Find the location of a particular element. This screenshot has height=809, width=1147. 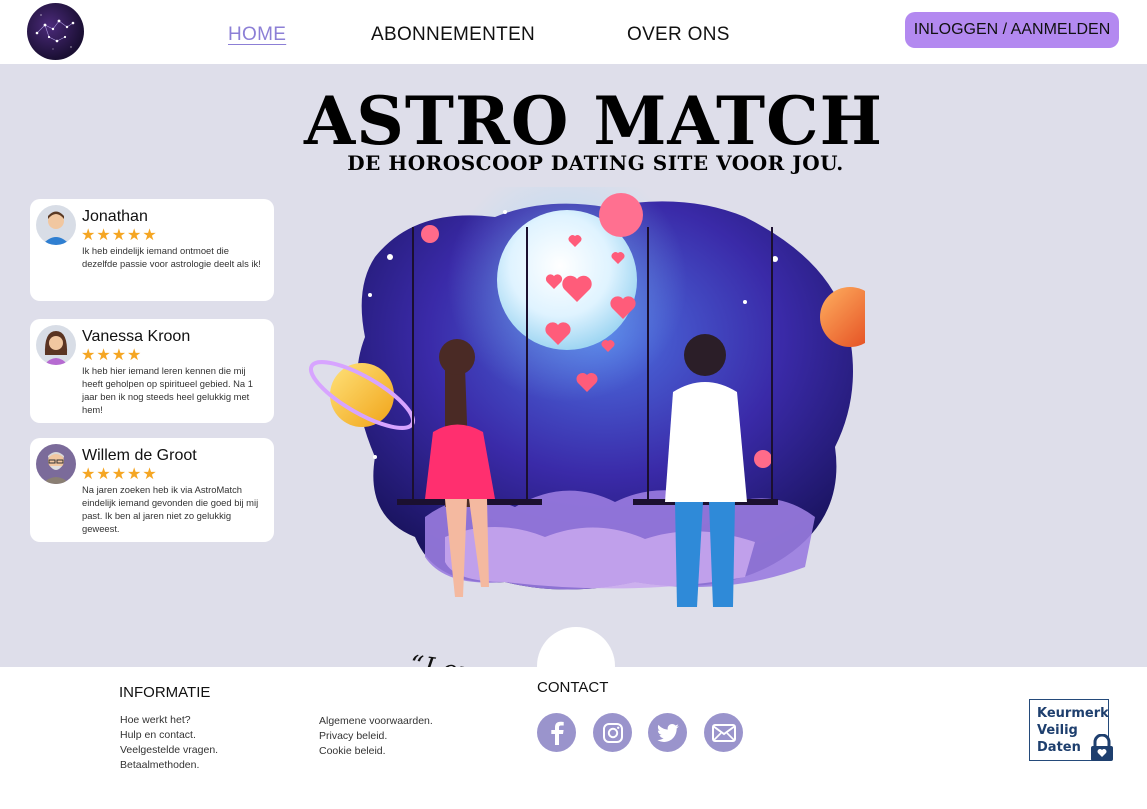

nav-home: HOME is located at coordinates (257, 35).